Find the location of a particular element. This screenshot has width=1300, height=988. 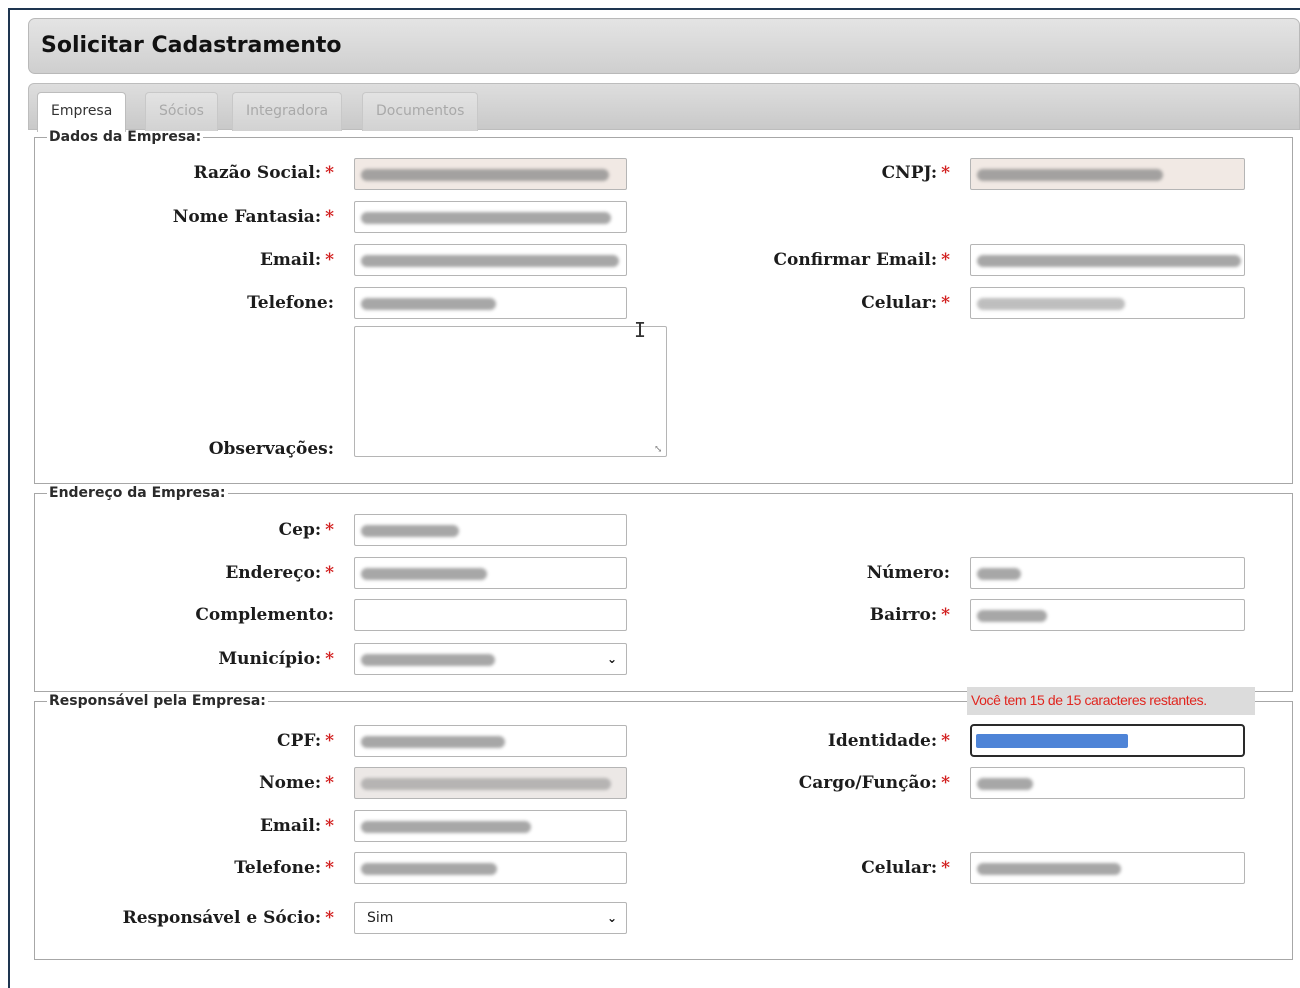

responsavel-telefone-input is located at coordinates (490, 868).